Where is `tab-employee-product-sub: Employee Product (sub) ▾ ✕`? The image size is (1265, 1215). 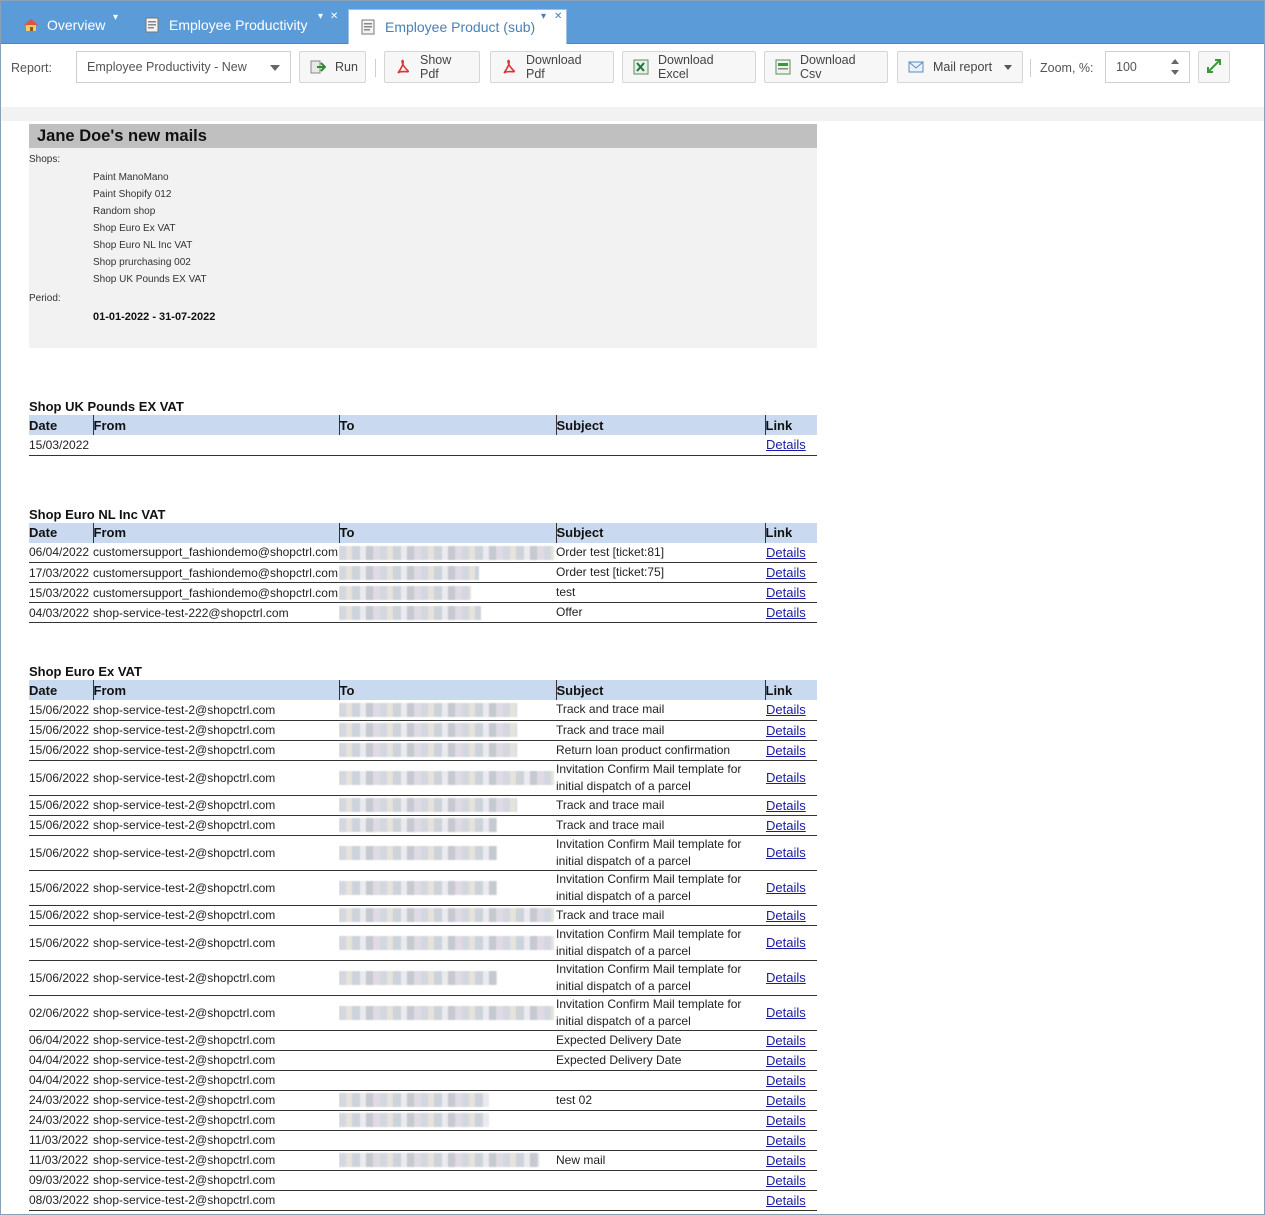 tab-employee-product-sub: Employee Product (sub) ▾ ✕ is located at coordinates (457, 26).